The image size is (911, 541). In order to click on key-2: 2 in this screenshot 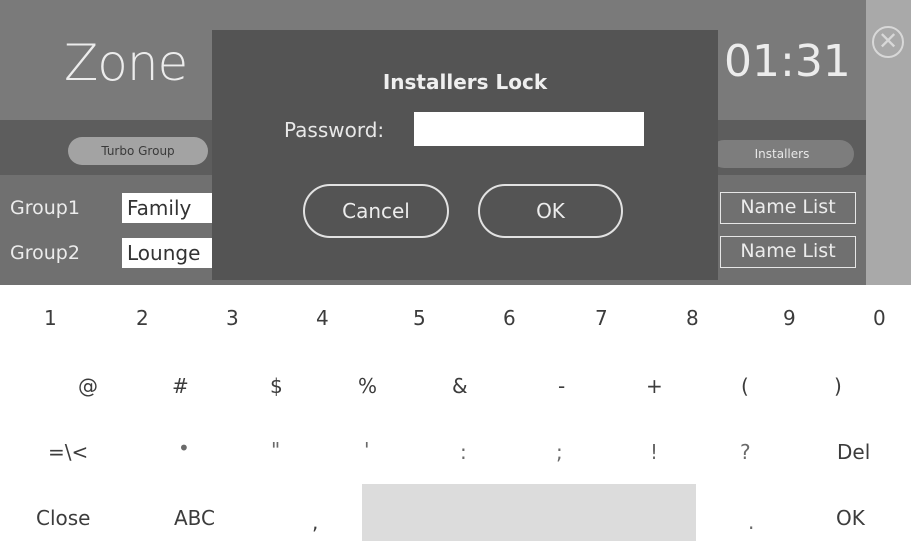, I will do `click(142, 318)`.